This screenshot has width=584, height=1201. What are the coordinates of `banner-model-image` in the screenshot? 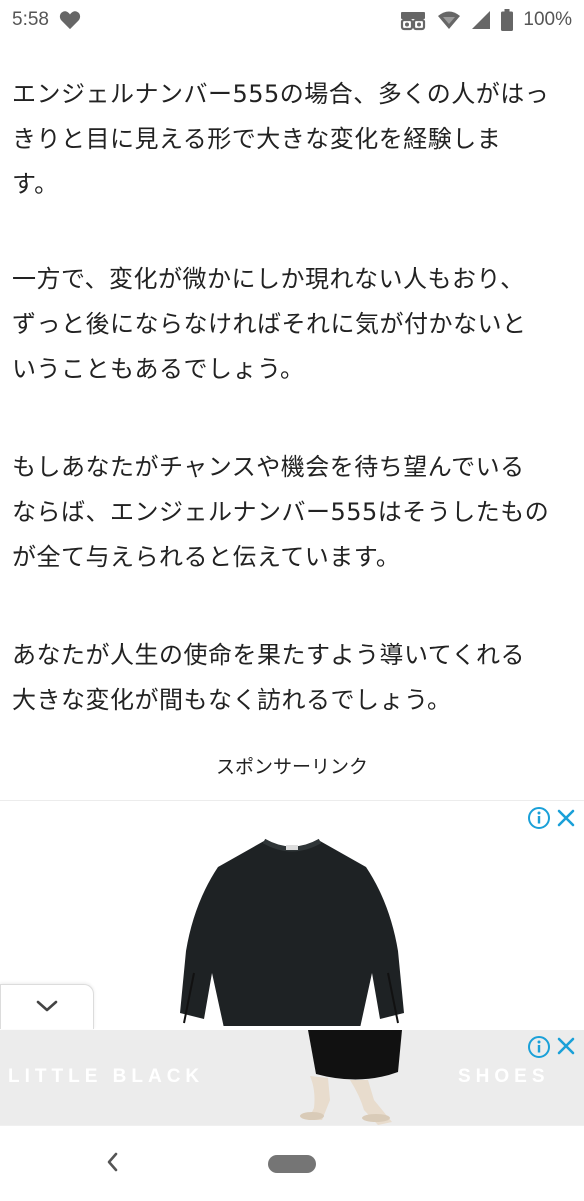 It's located at (351, 1077).